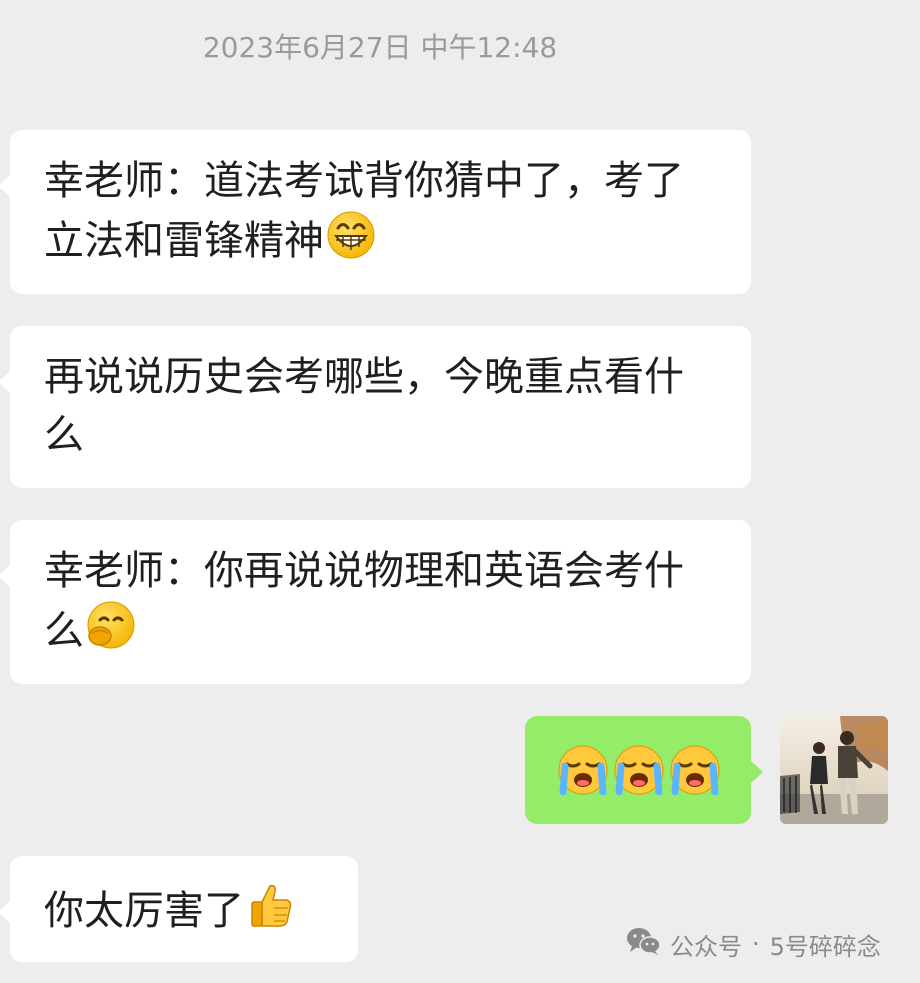  What do you see at coordinates (644, 944) in the screenshot?
I see `wechat-icon` at bounding box center [644, 944].